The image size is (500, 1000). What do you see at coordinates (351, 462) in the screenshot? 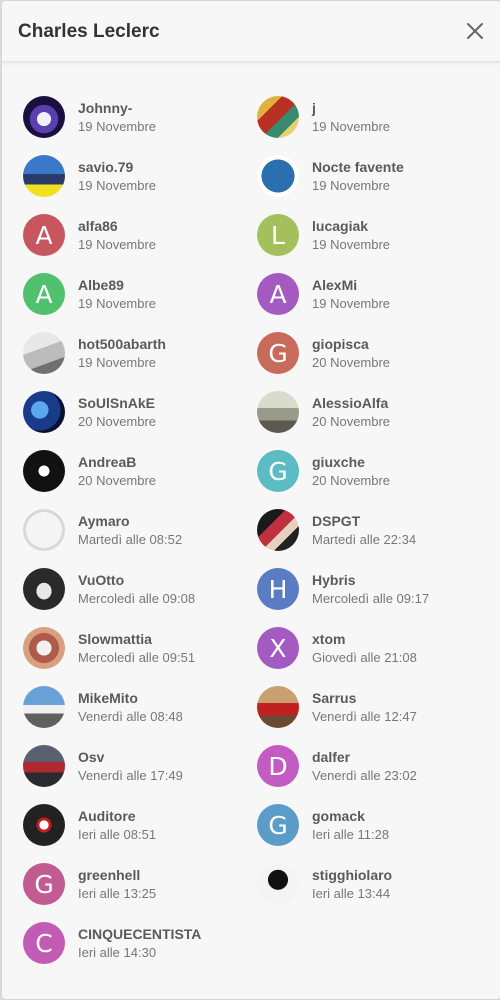
I see `user-name: giuxche` at bounding box center [351, 462].